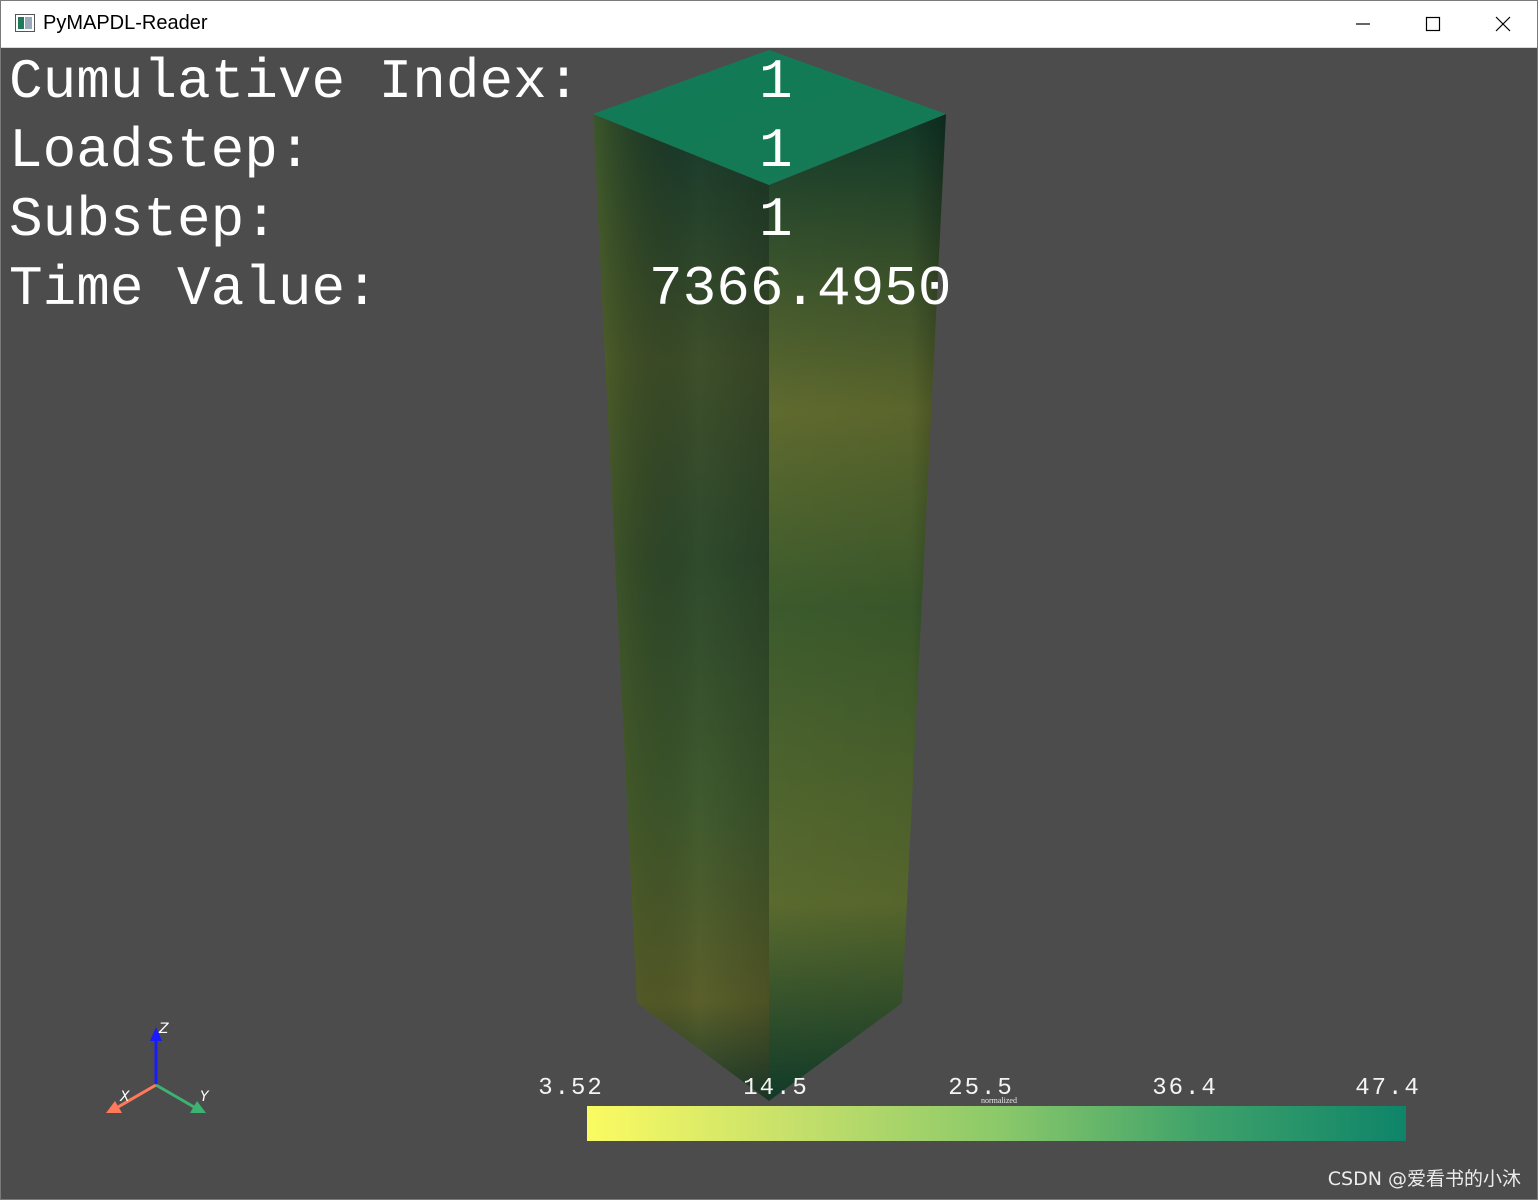 Image resolution: width=1538 pixels, height=1200 pixels. I want to click on colorbar-tick: 3.52, so click(571, 1088).